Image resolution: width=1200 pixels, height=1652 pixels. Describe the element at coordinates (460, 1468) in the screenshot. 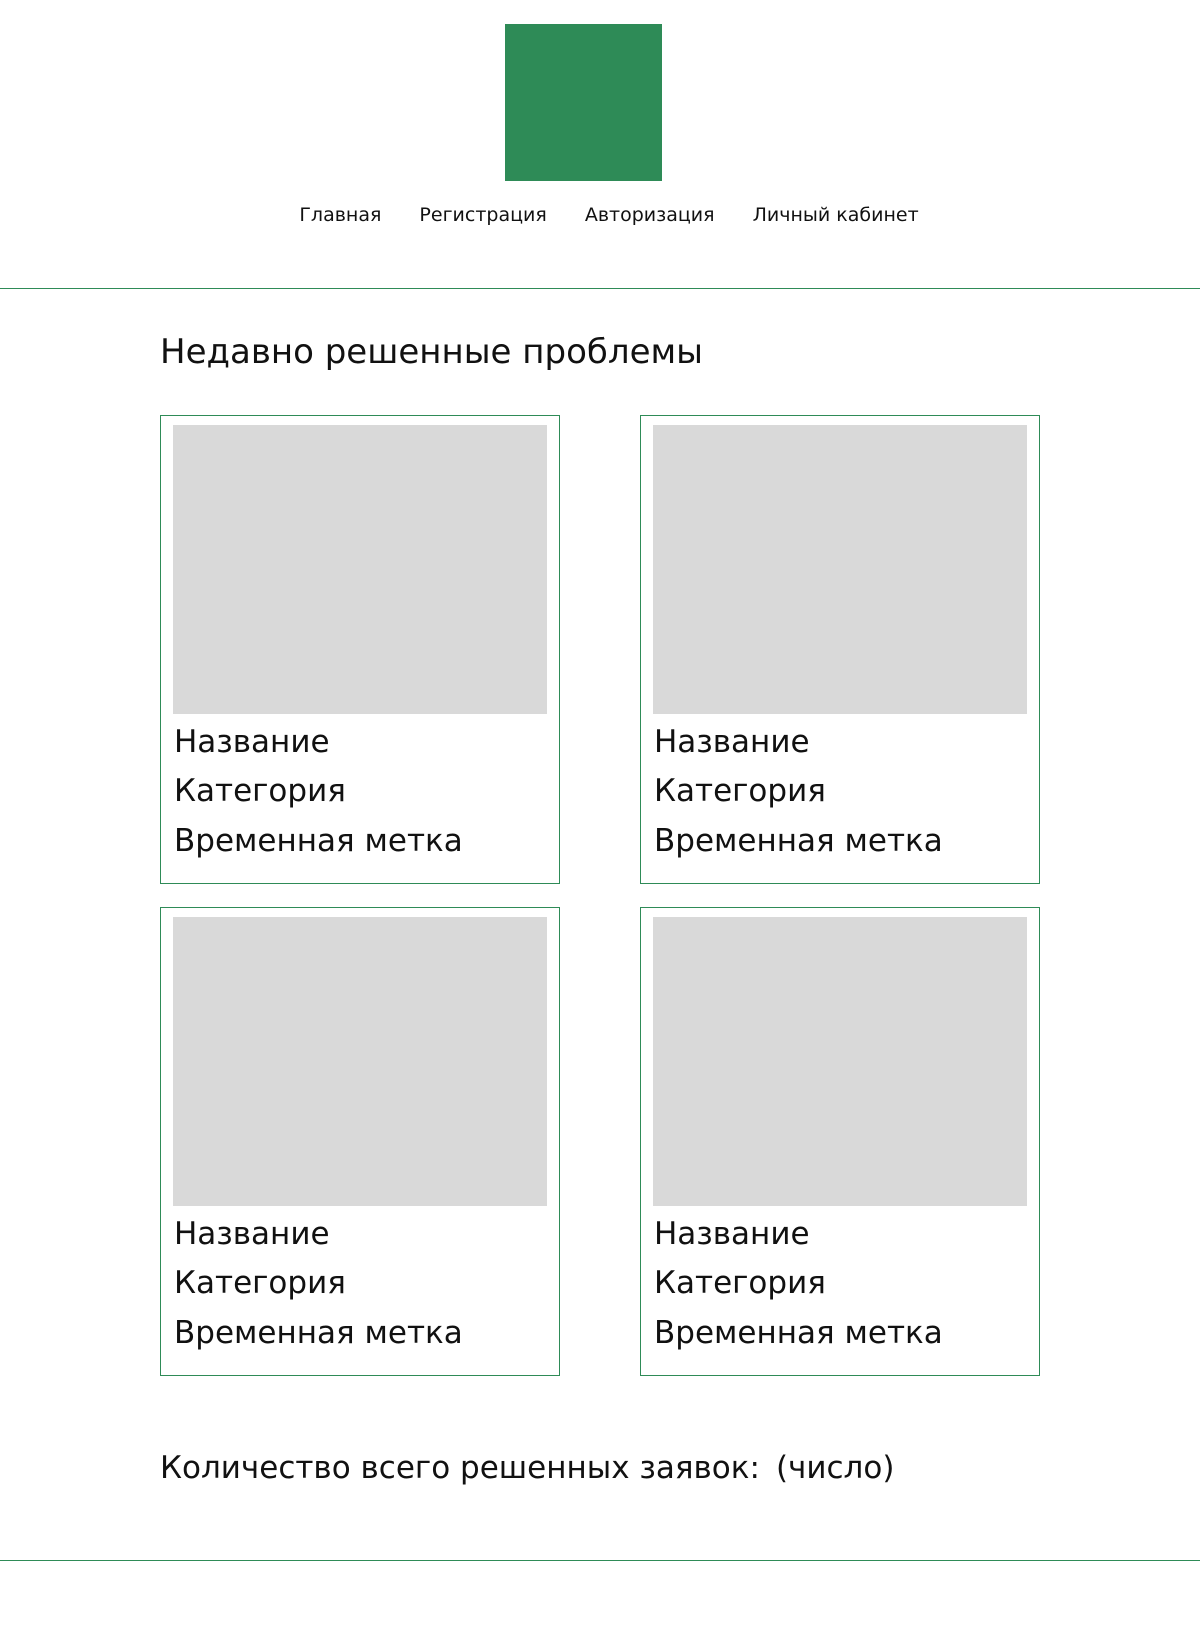

I see `total-solved-label: Количество всего решенных заявок:` at that location.